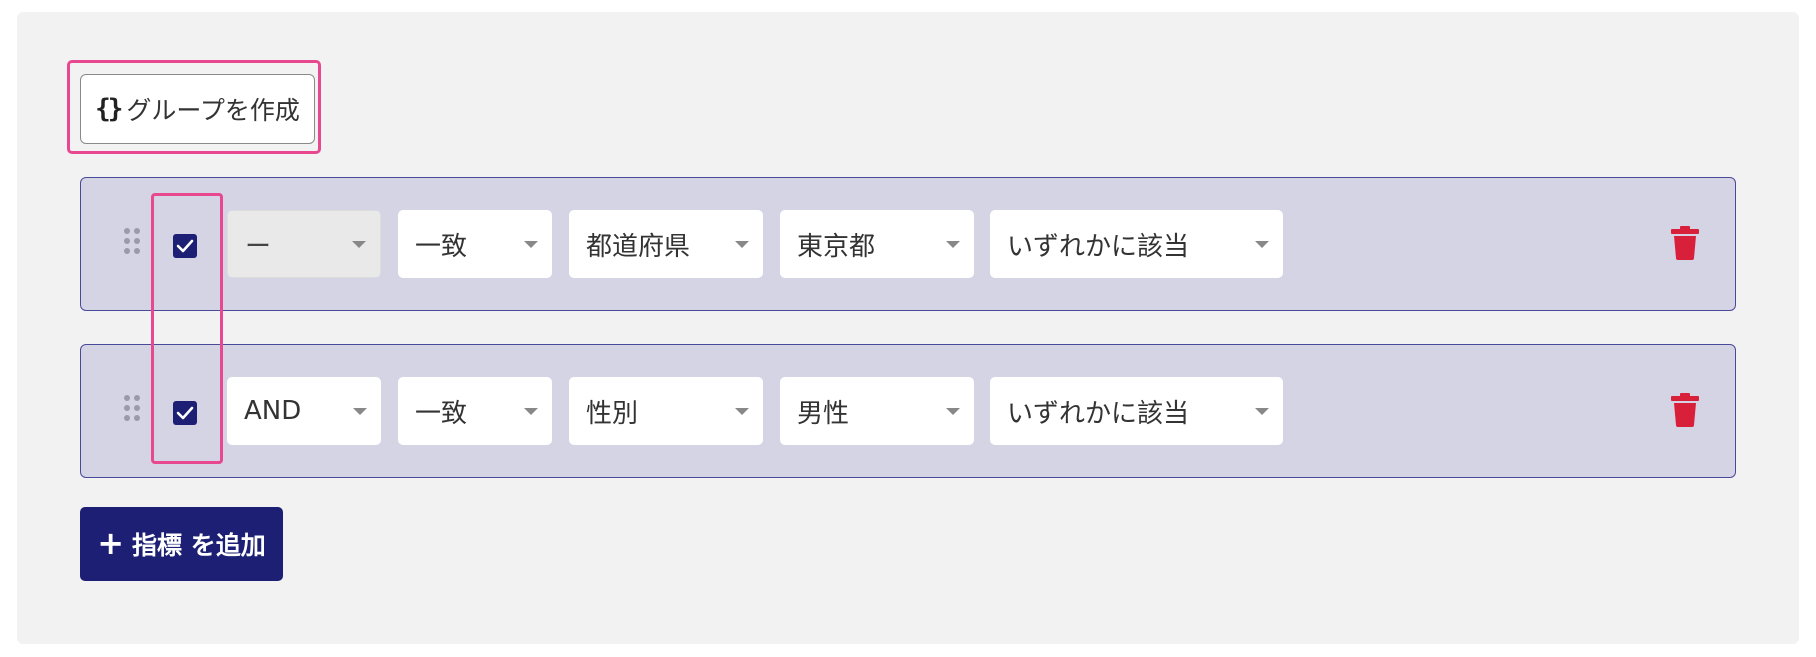 Image resolution: width=1816 pixels, height=657 pixels. I want to click on field-select: 性別, so click(666, 411).